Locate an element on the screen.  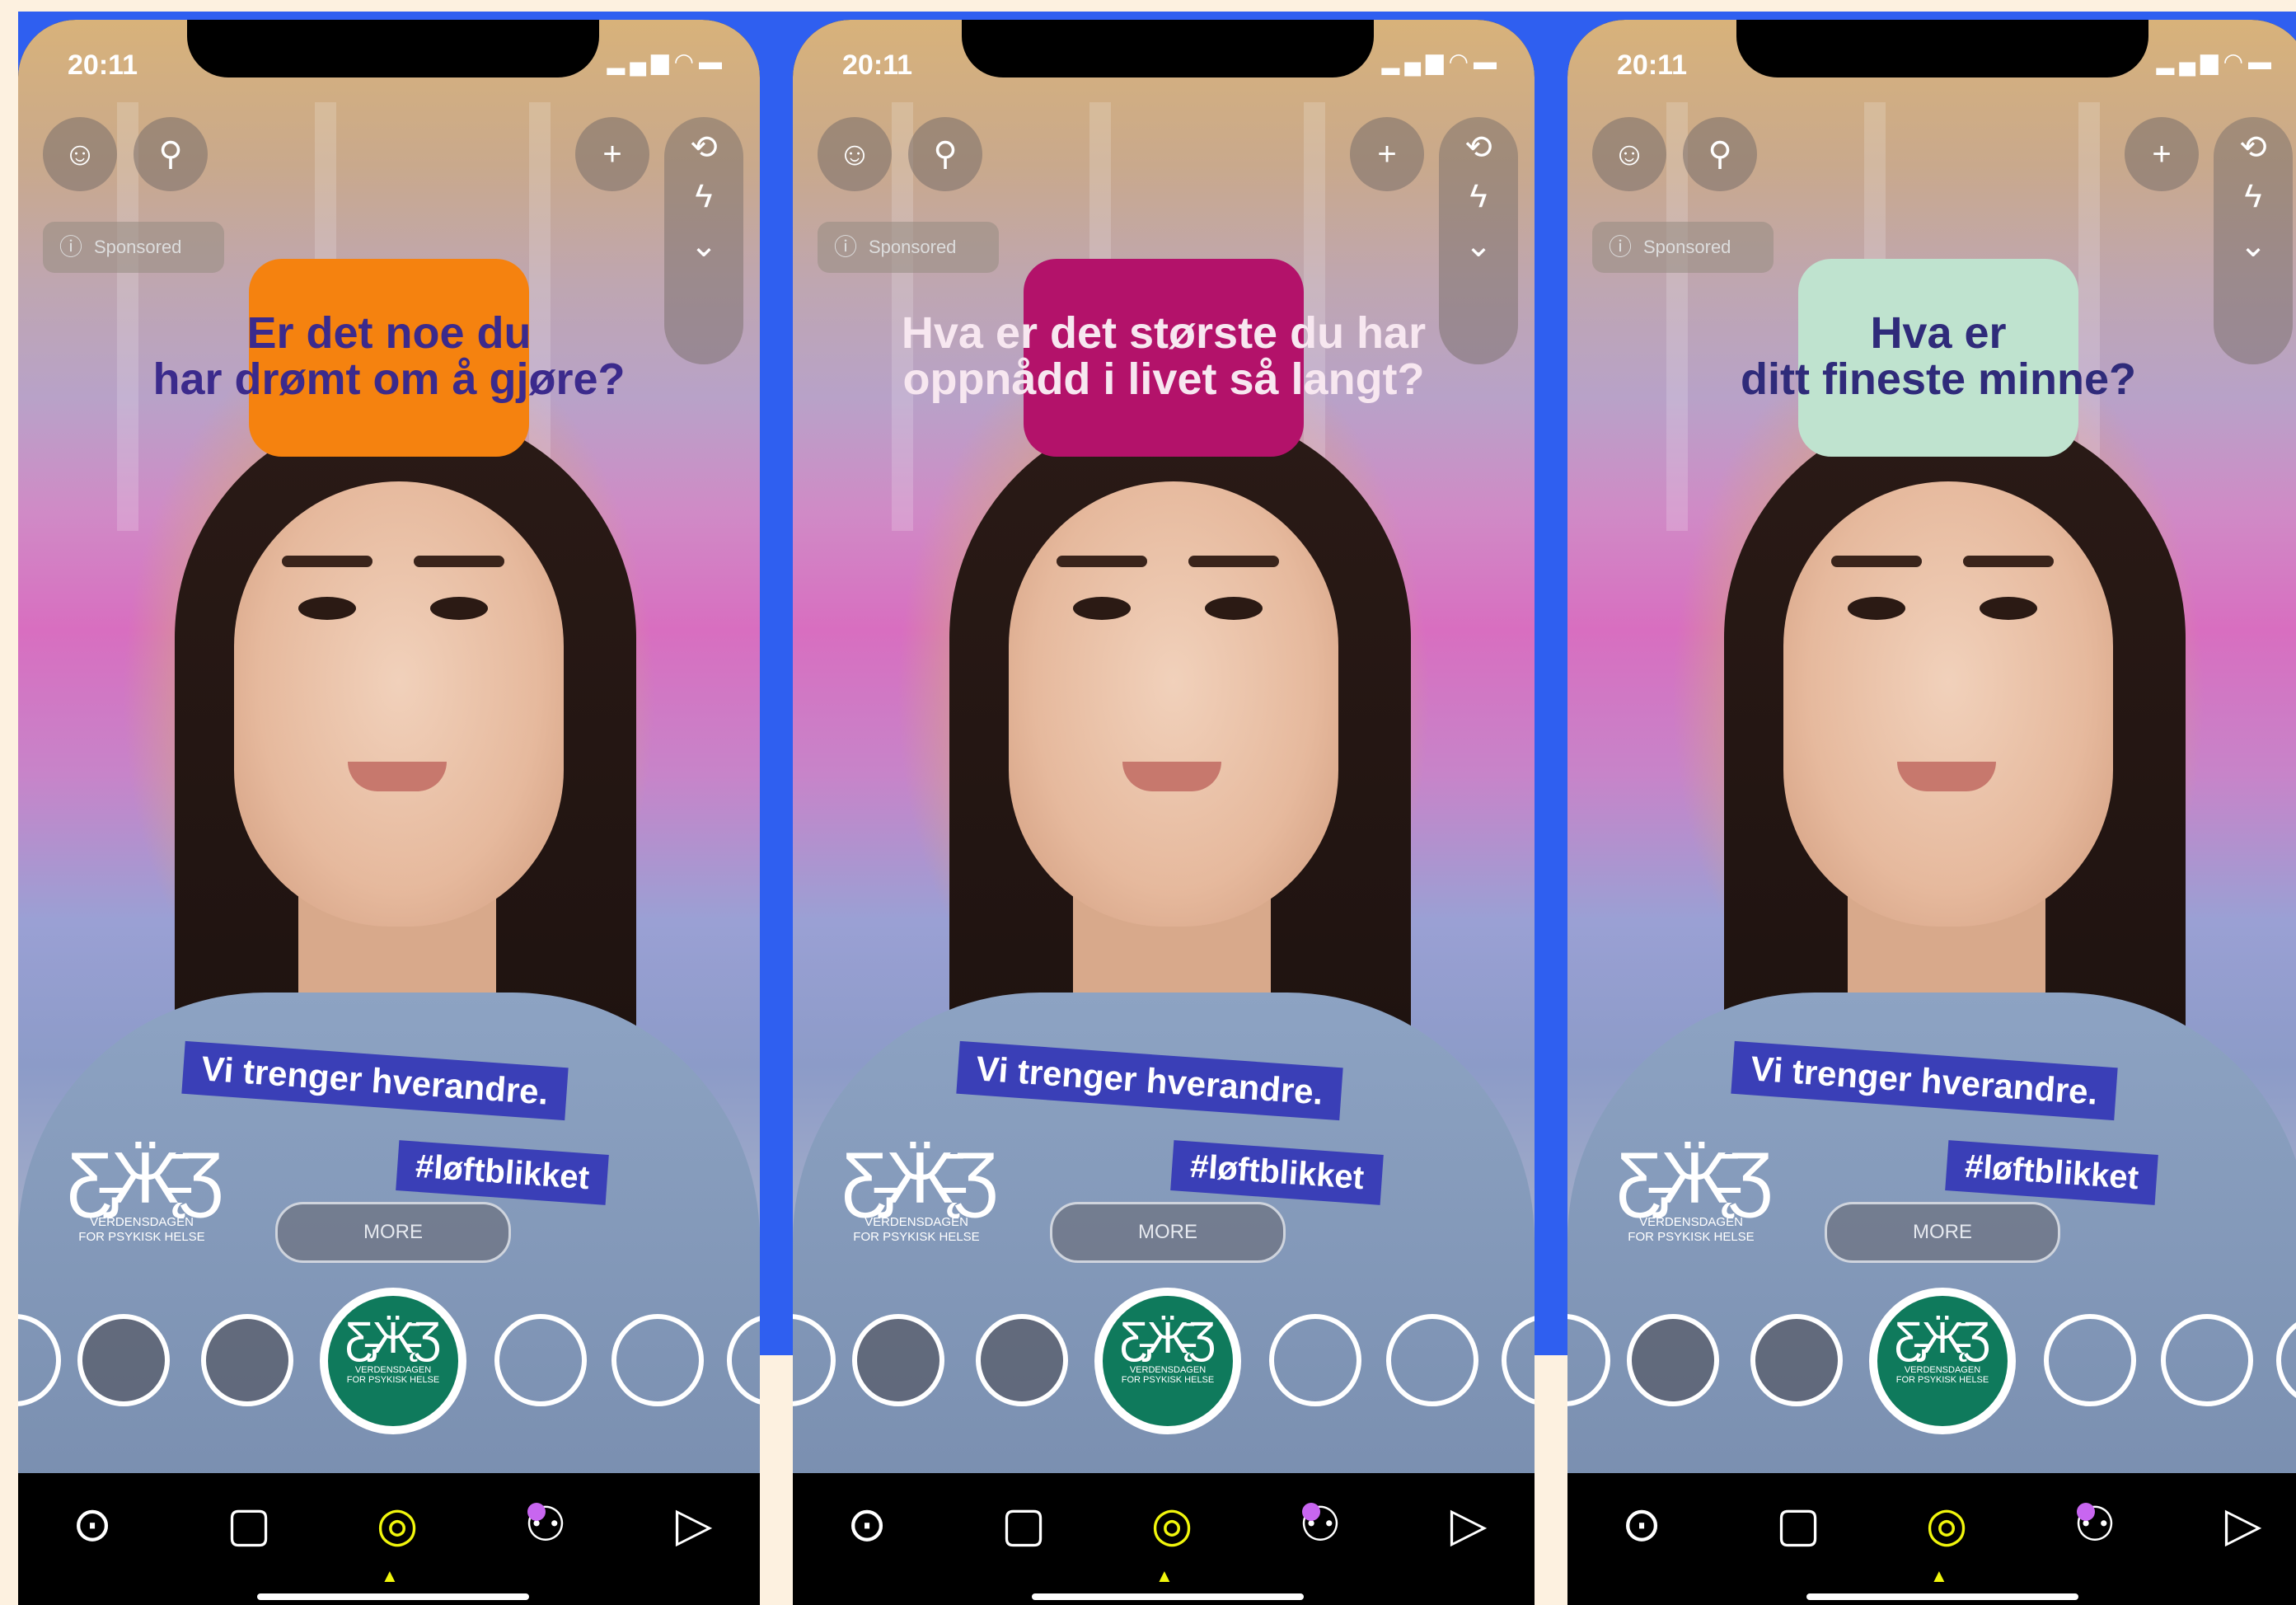
question-line-2: oppnådd i livet så langt? is located at coordinates (1163, 379).